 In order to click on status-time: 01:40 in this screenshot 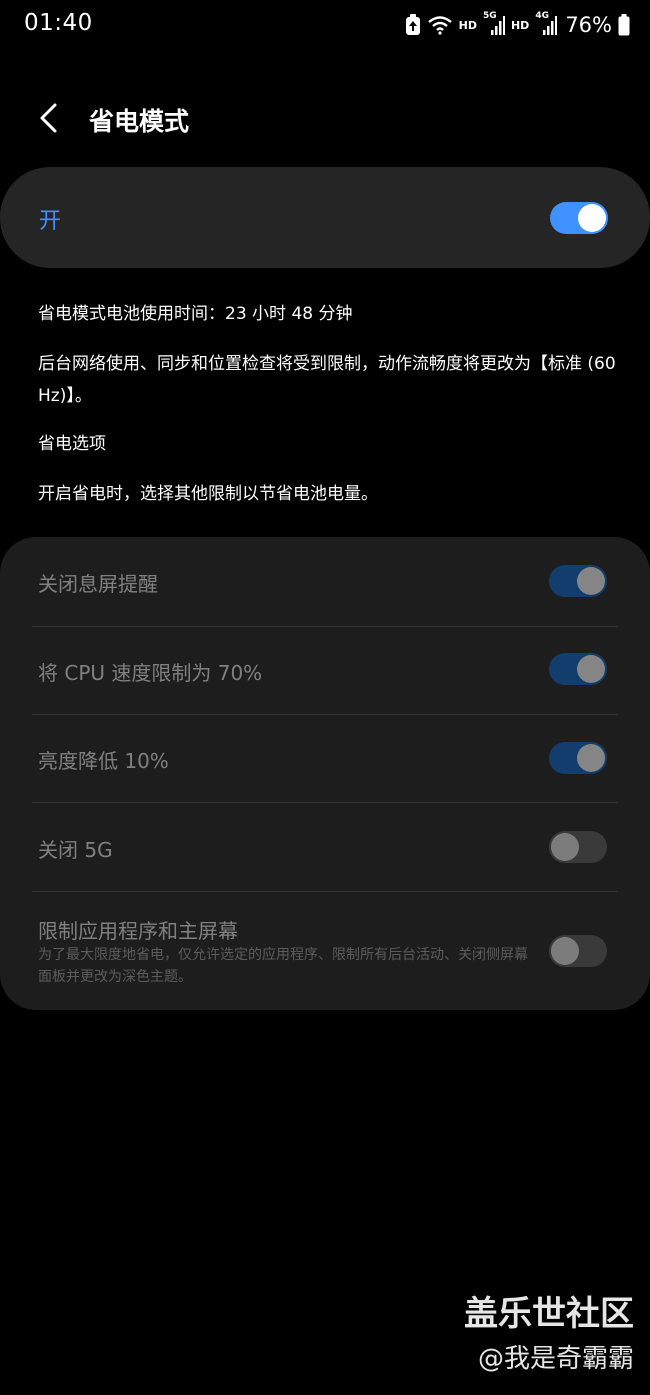, I will do `click(58, 23)`.